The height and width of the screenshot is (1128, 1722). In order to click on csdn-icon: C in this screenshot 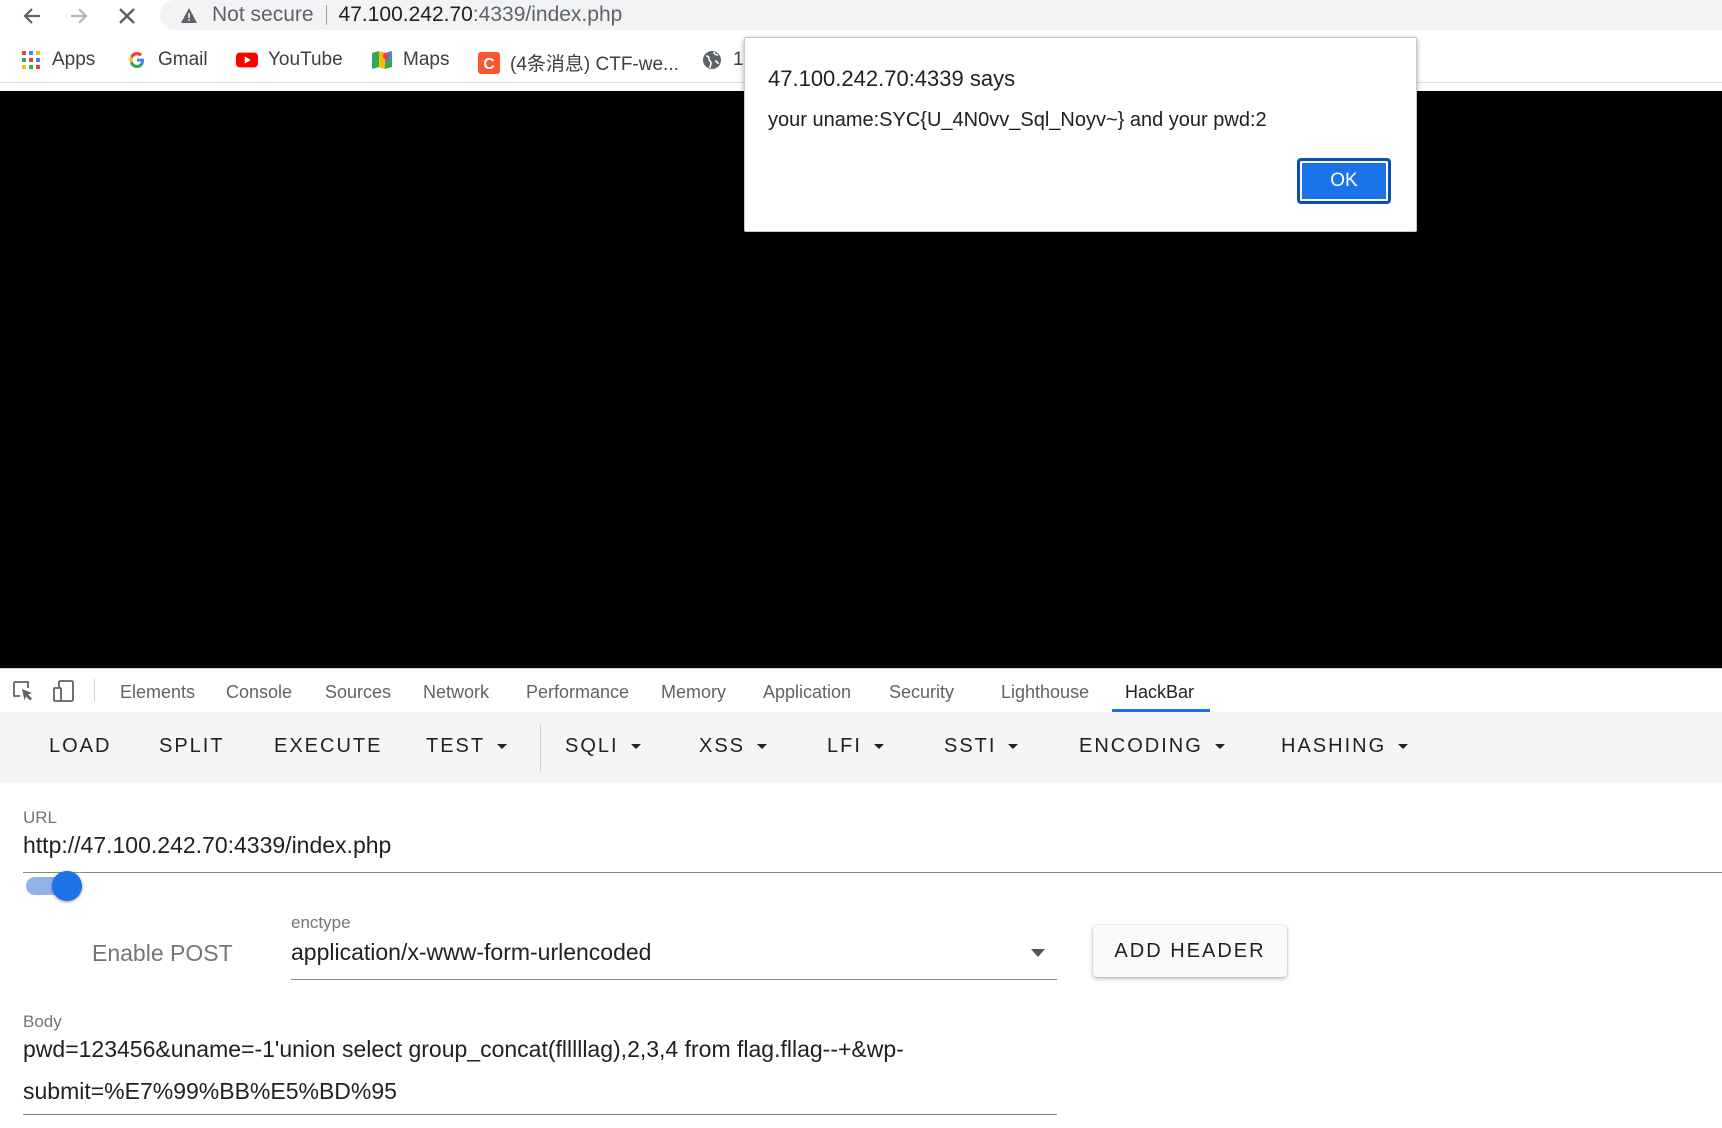, I will do `click(489, 62)`.